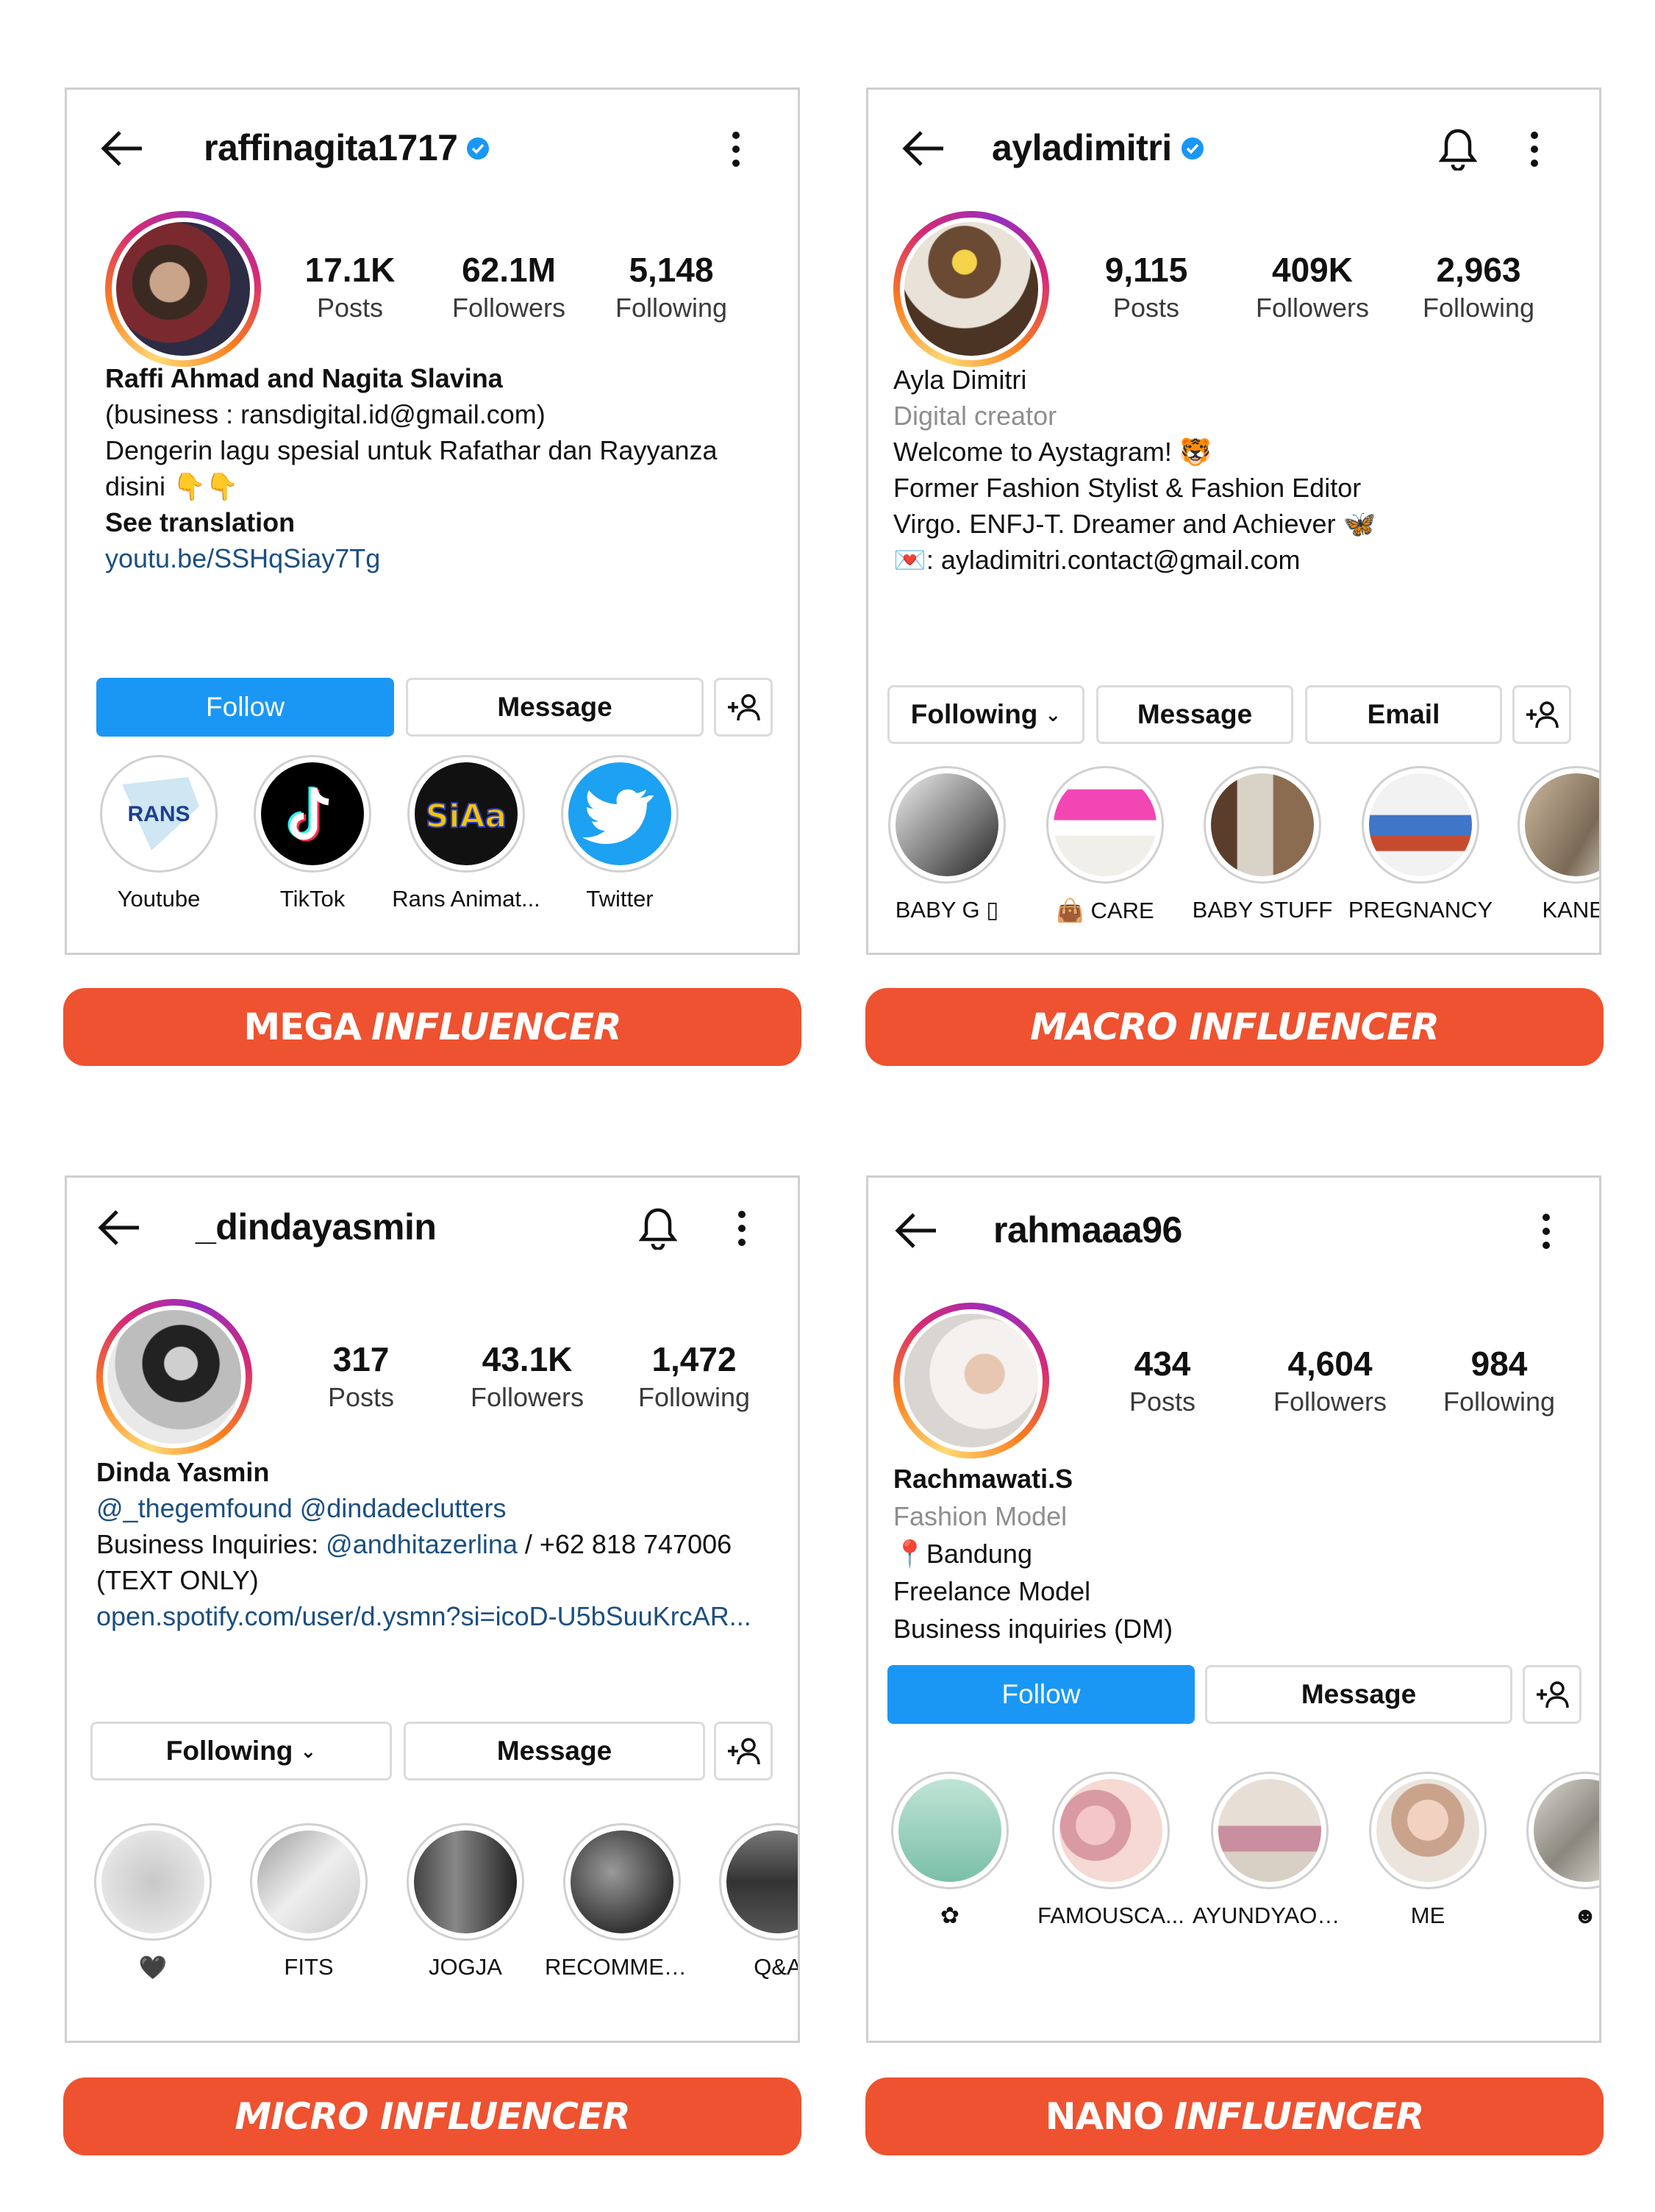 The image size is (1655, 2212). I want to click on bio-name: Ayla Dimitri, so click(960, 380).